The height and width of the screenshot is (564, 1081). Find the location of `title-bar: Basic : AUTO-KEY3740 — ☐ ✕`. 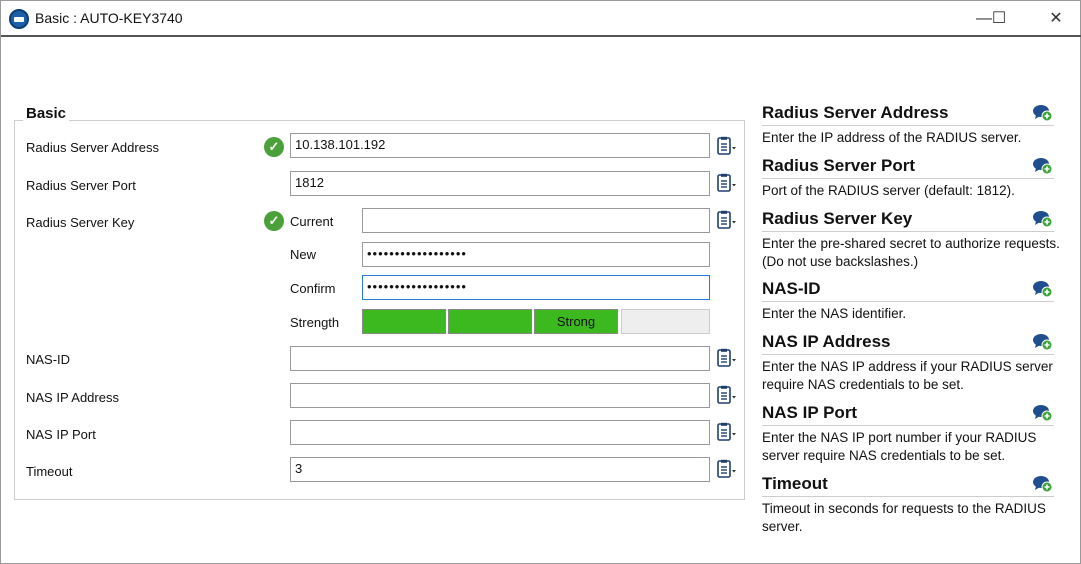

title-bar: Basic : AUTO-KEY3740 — ☐ ✕ is located at coordinates (541, 19).